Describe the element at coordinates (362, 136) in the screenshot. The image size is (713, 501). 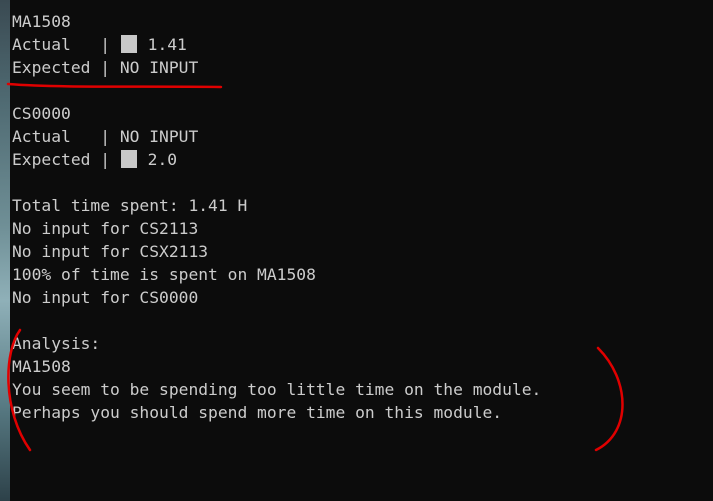
I see `actual-row: Actual | NO INPUT` at that location.